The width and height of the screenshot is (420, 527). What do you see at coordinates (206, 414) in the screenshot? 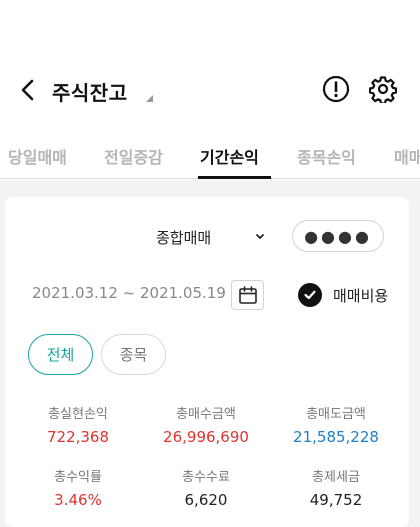
I see `stat-label: 총매수금액` at bounding box center [206, 414].